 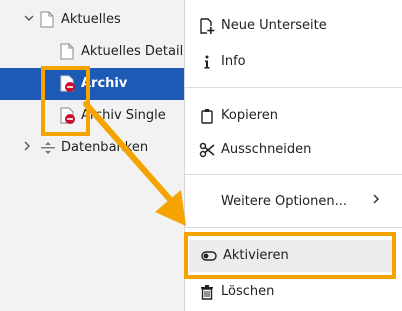 I want to click on tree-item-archiv-single: Archiv Single, so click(x=92, y=116).